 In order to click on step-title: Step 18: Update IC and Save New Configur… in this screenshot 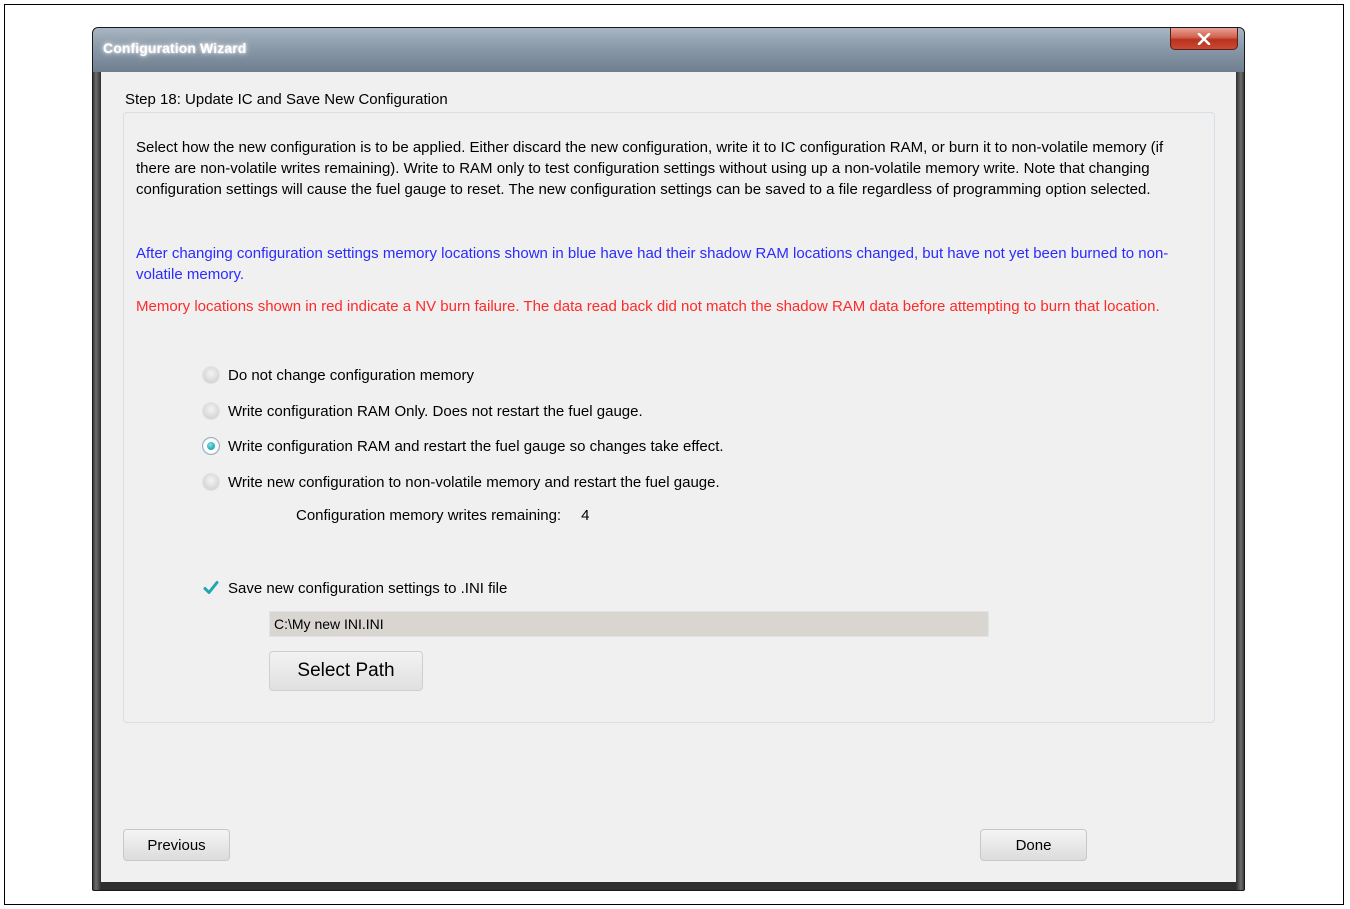, I will do `click(286, 99)`.